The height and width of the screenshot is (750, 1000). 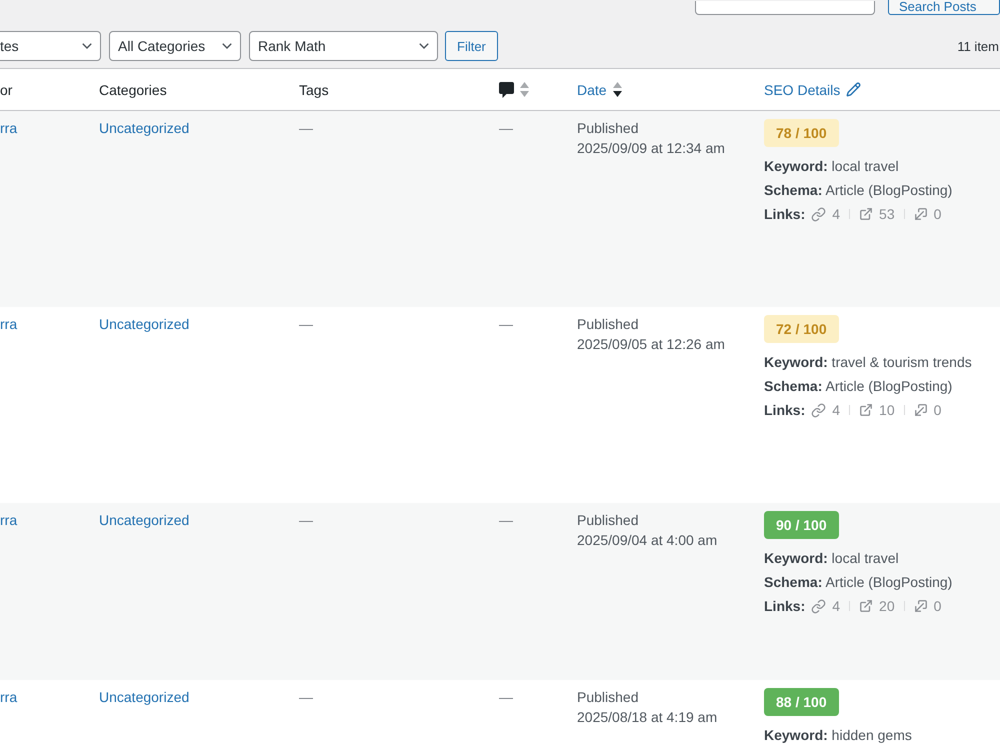 What do you see at coordinates (343, 46) in the screenshot?
I see `dropdown: Rank Math` at bounding box center [343, 46].